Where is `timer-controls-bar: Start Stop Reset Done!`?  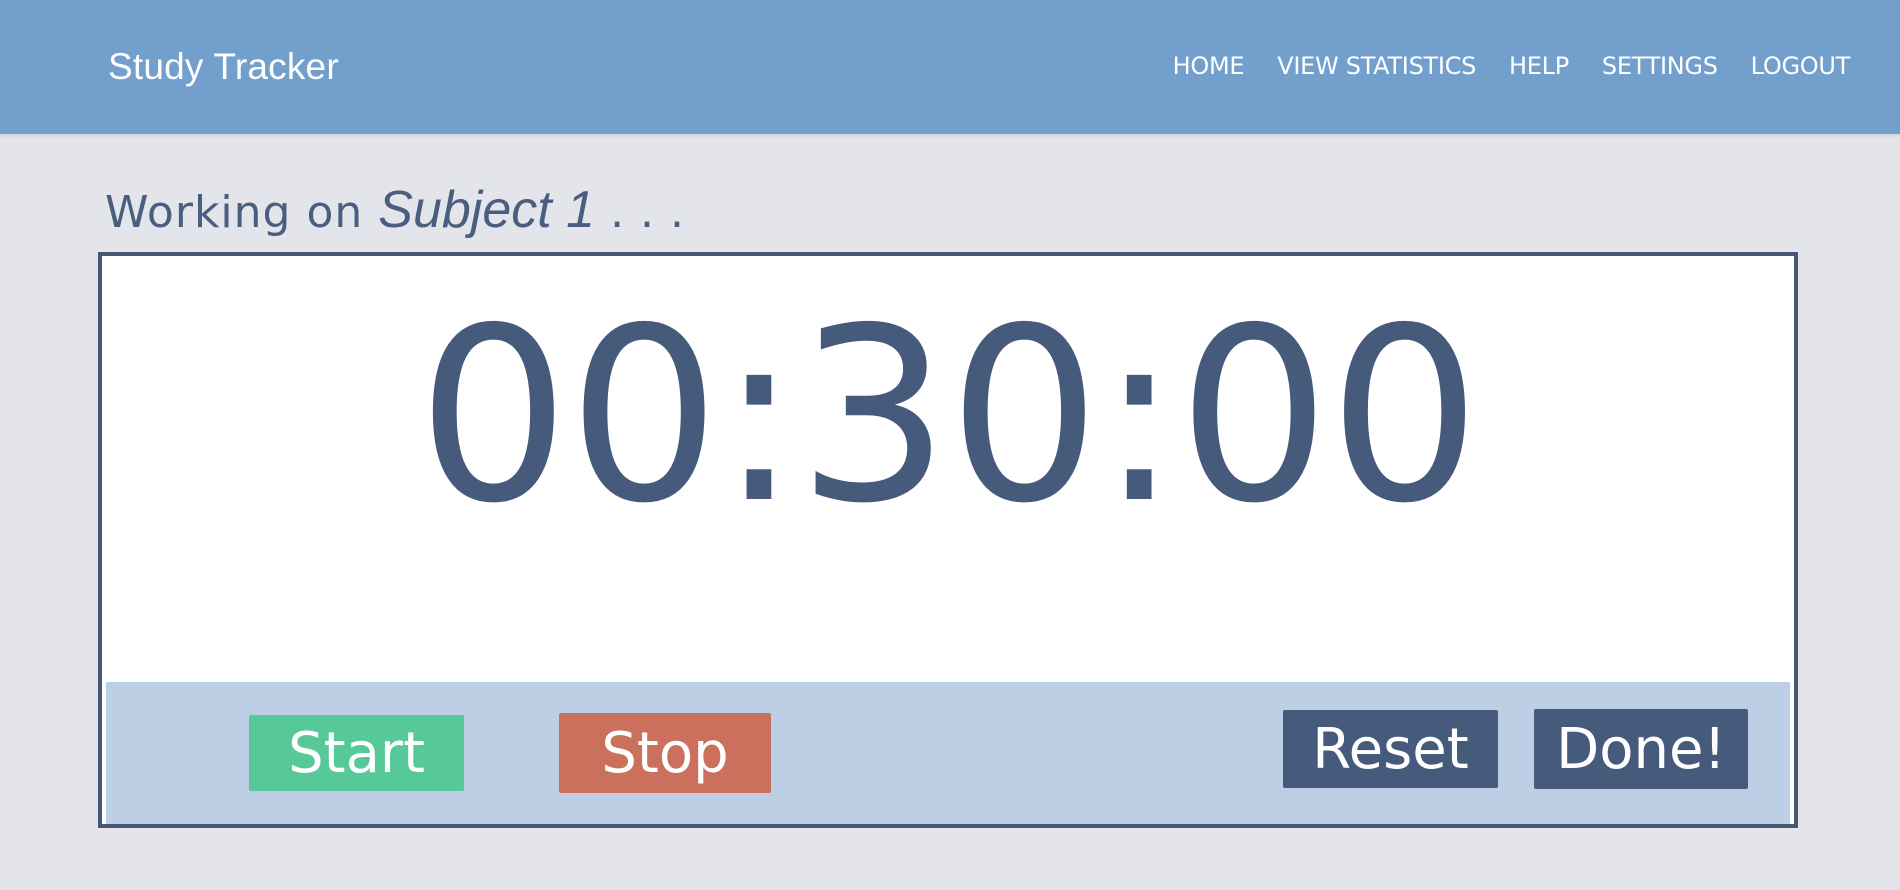 timer-controls-bar: Start Stop Reset Done! is located at coordinates (948, 753).